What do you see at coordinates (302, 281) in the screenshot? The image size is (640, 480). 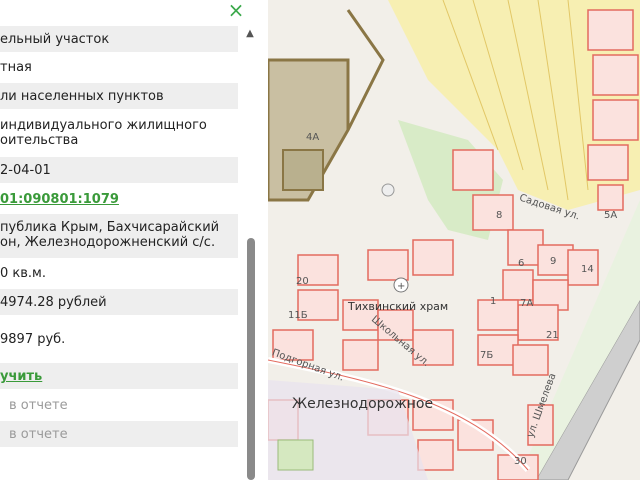 I see `map-label-20: 20` at bounding box center [302, 281].